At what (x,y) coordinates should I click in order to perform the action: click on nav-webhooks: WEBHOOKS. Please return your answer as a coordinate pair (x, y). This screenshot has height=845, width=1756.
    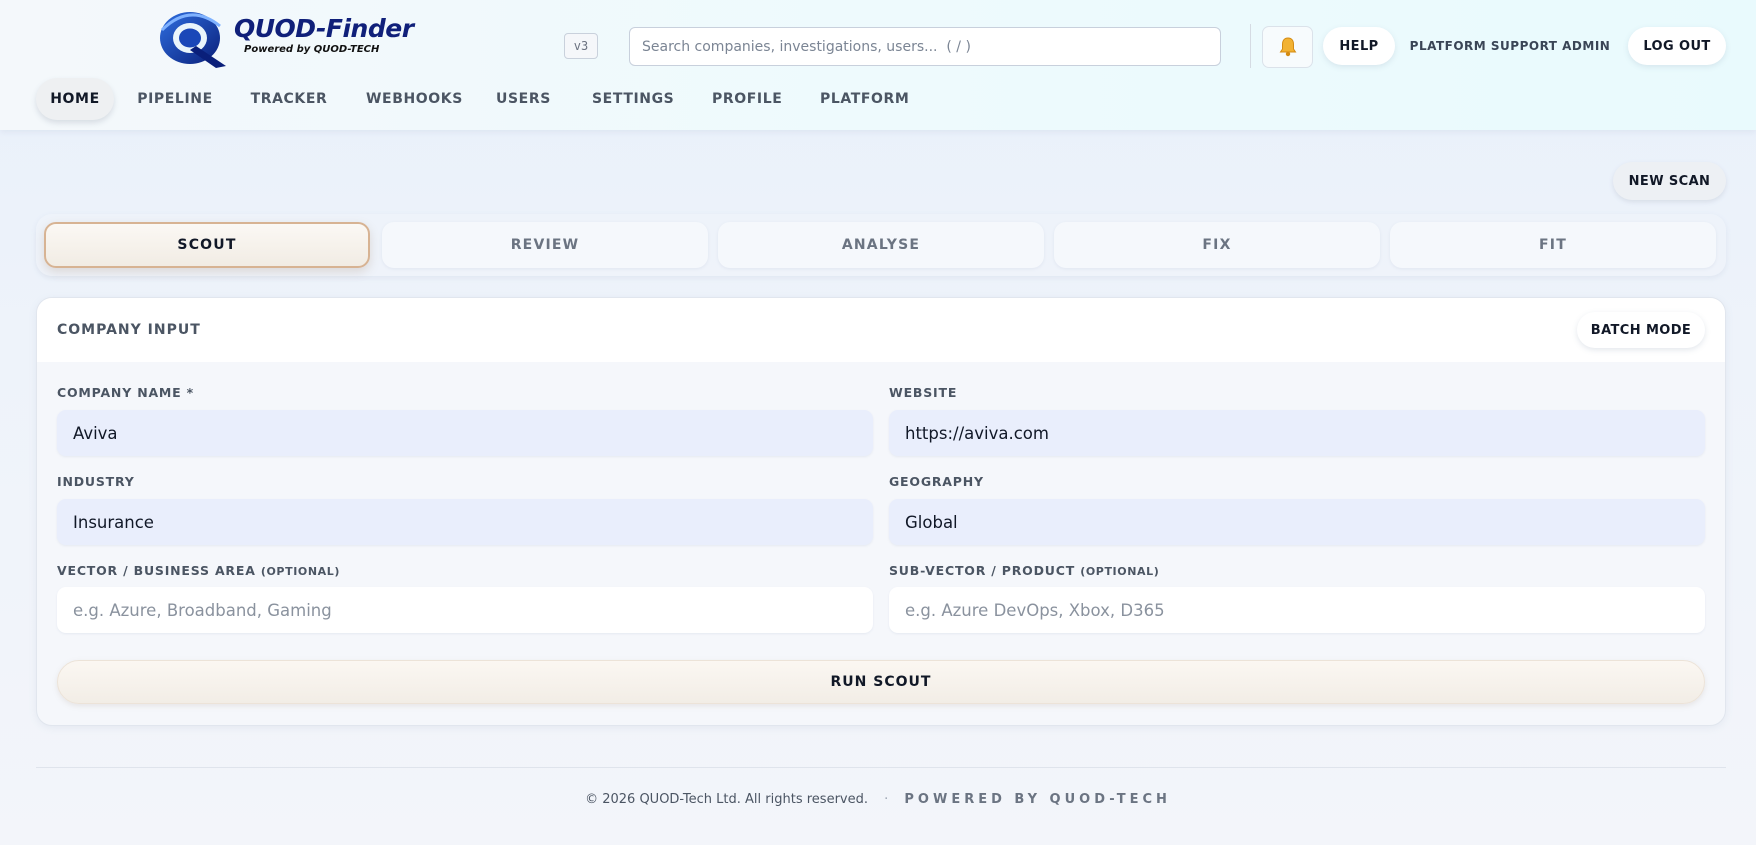
    Looking at the image, I should click on (414, 99).